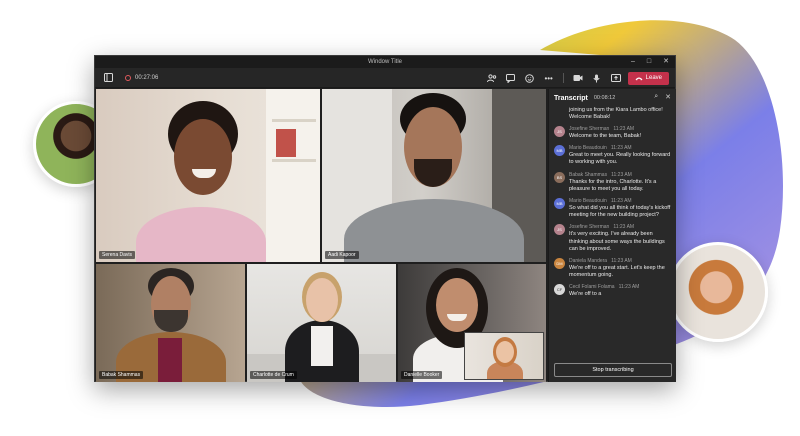 The width and height of the screenshot is (800, 436). I want to click on record-icon, so click(128, 77).